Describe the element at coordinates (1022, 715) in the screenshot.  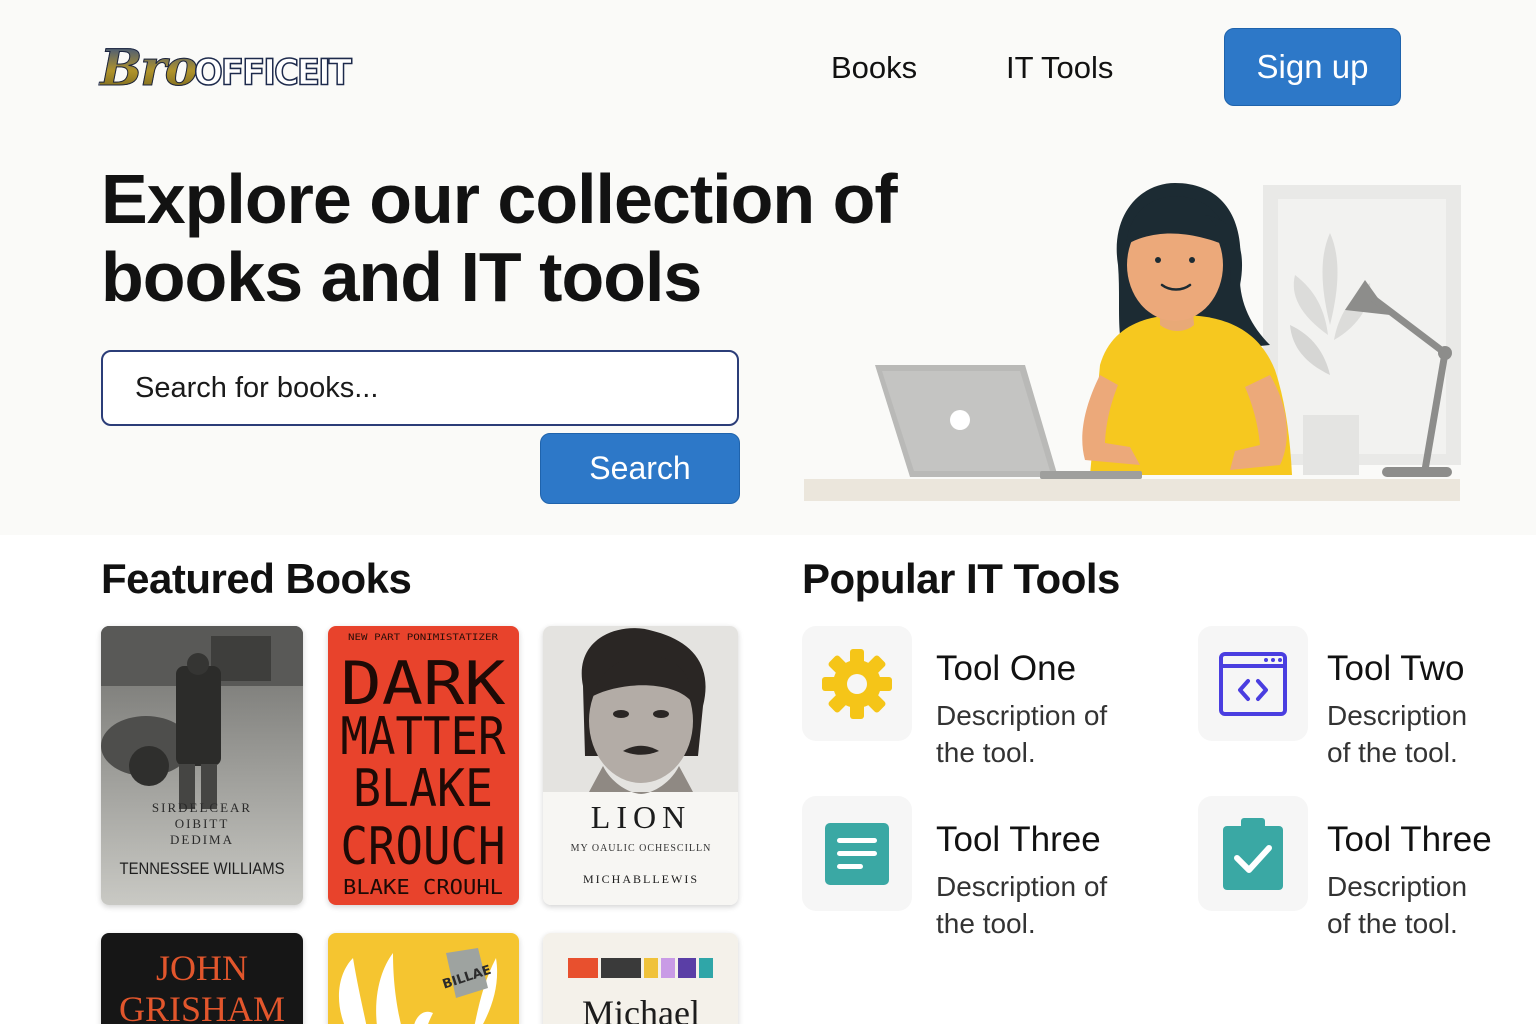
I see `tool-one-desc-line1: Description of` at that location.